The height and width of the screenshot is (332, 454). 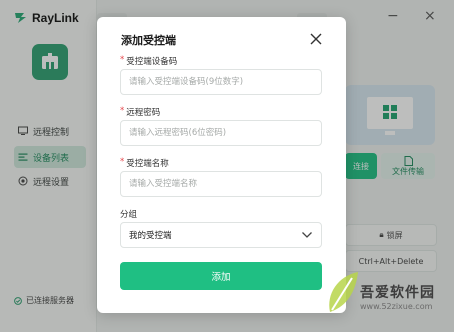 I want to click on close-icon, so click(x=316, y=39).